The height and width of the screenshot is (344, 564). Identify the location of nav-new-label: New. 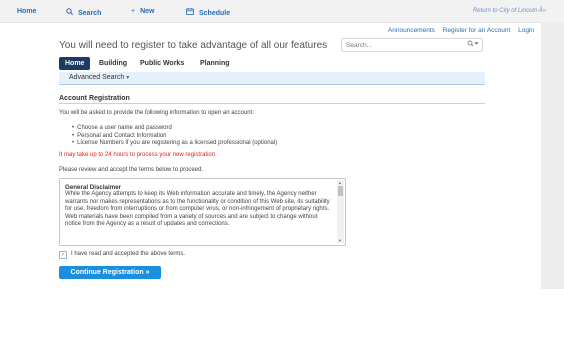
(147, 11).